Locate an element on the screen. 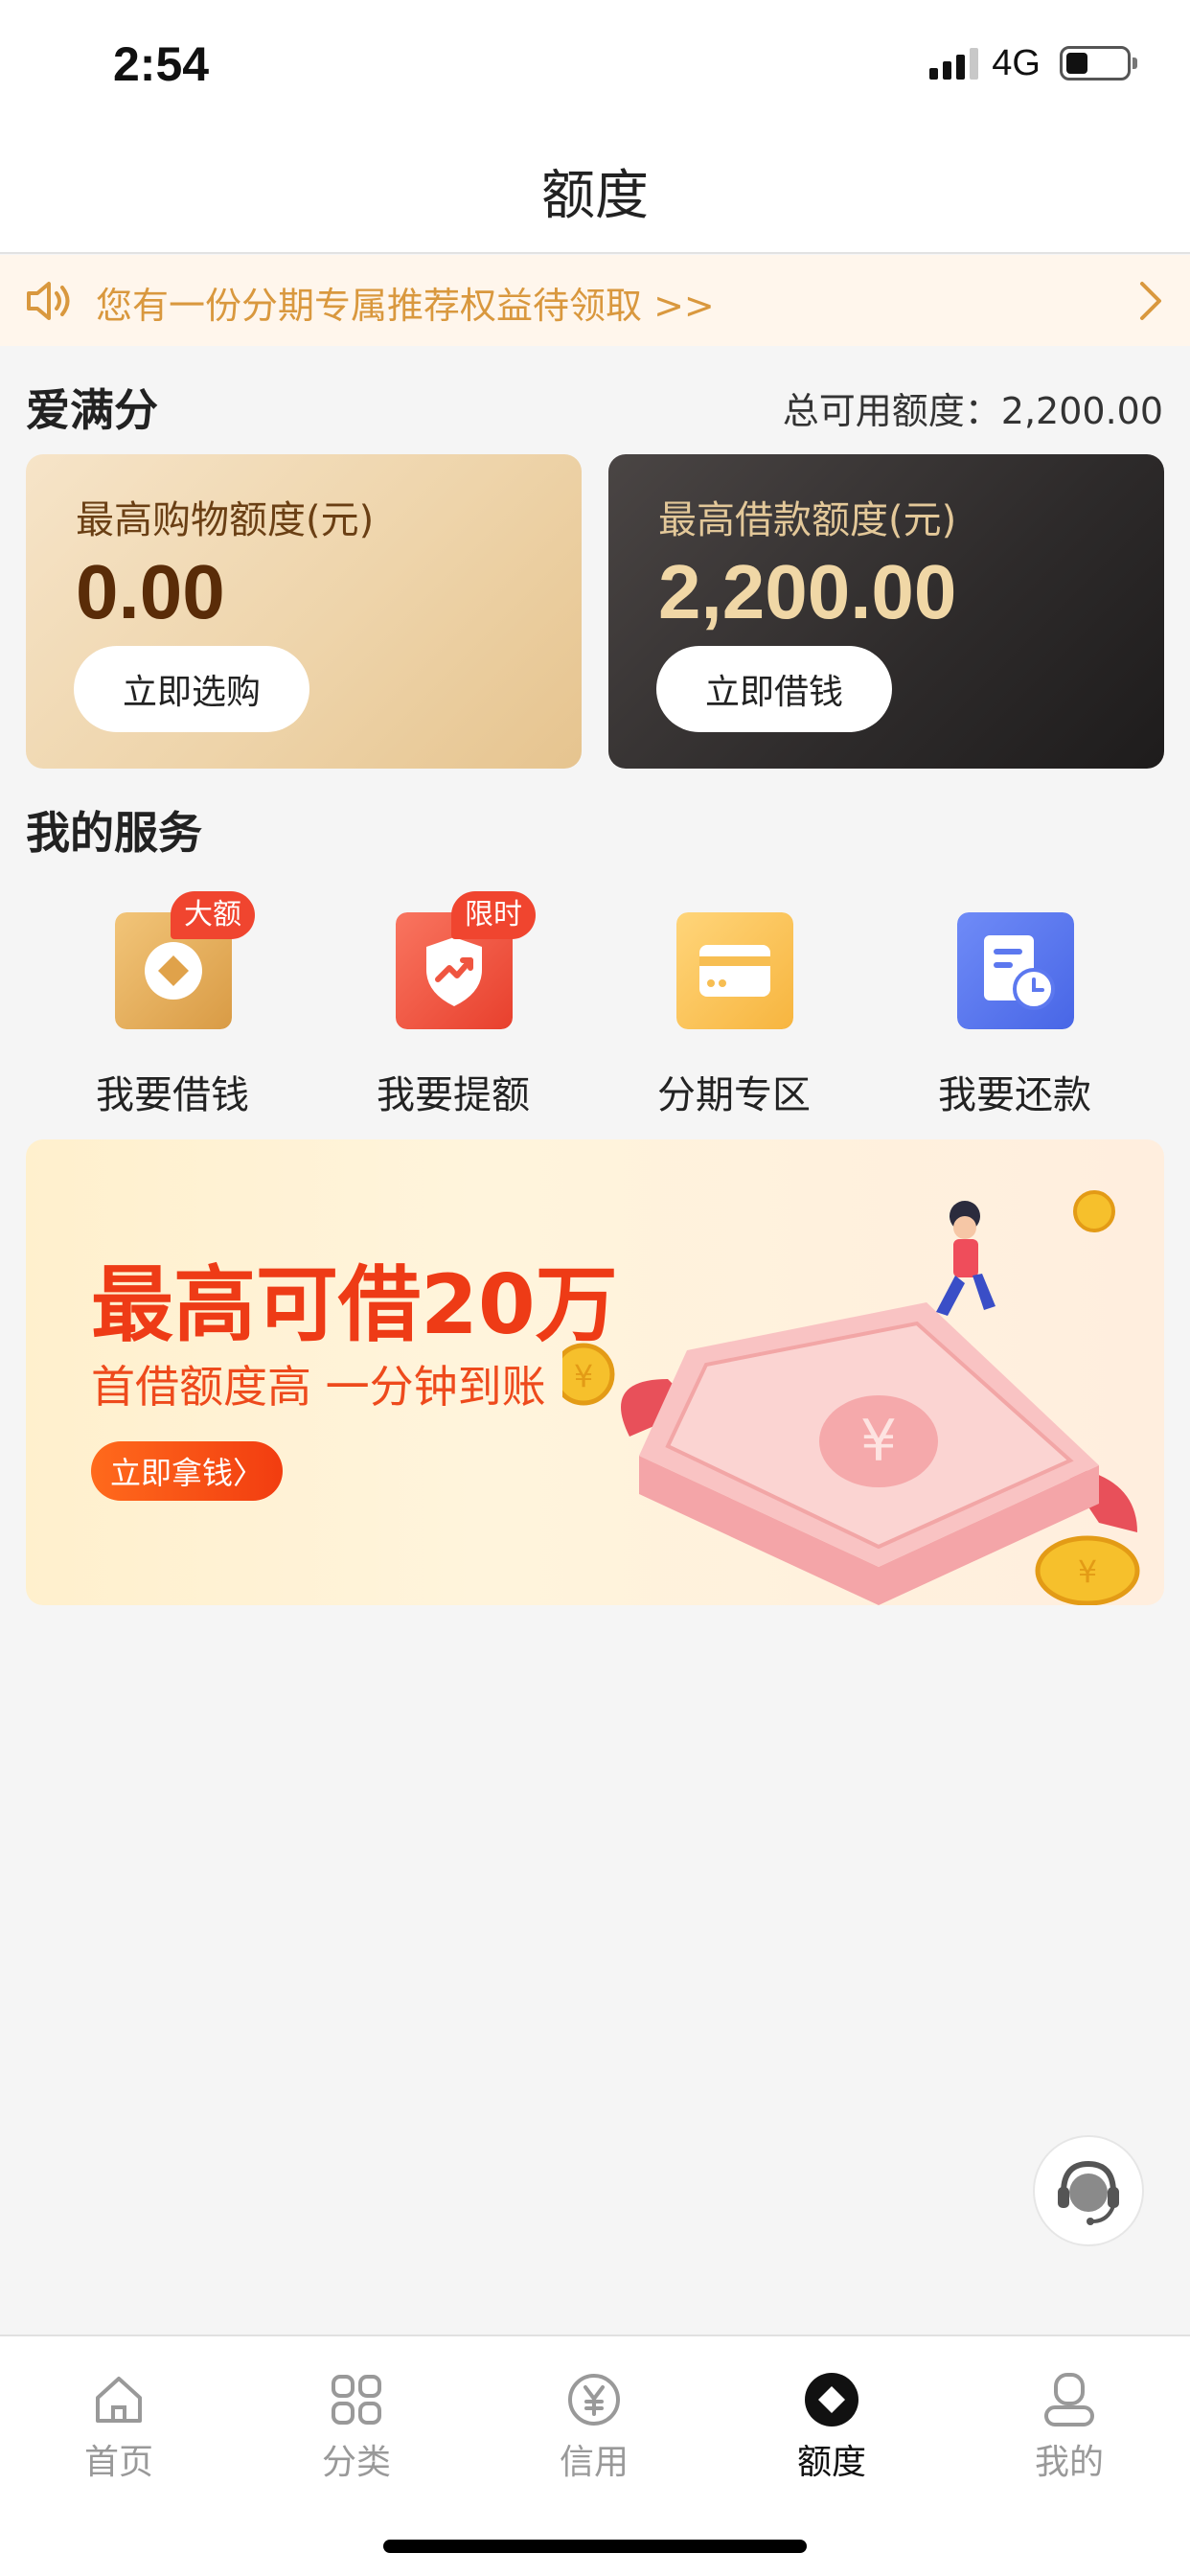 The image size is (1190, 2576). tab-label: 额度 is located at coordinates (831, 2463).